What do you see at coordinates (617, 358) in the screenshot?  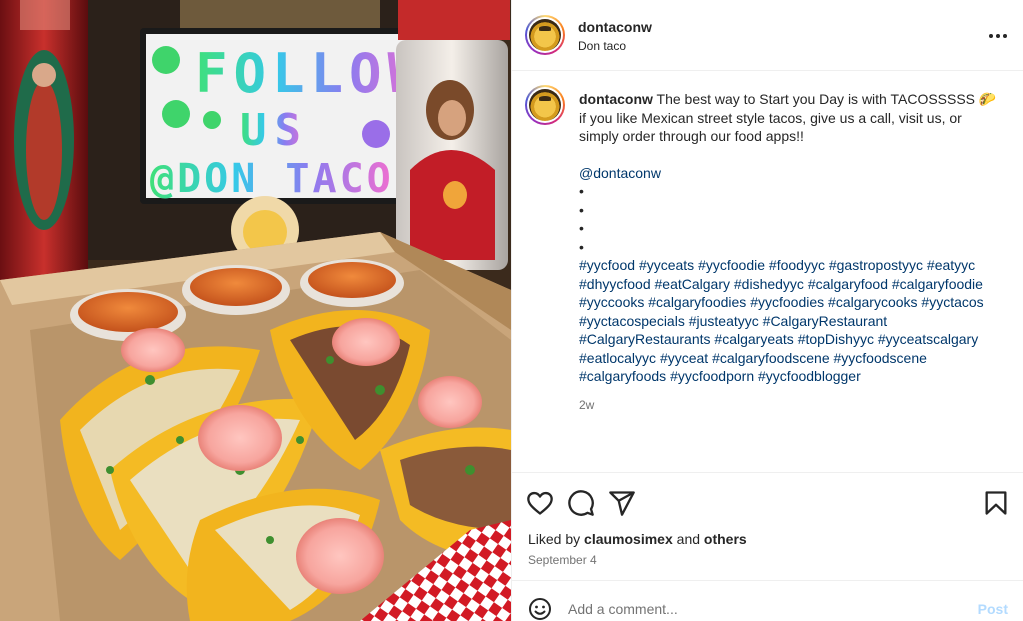 I see `hashtag-link: #eatlocalyyc` at bounding box center [617, 358].